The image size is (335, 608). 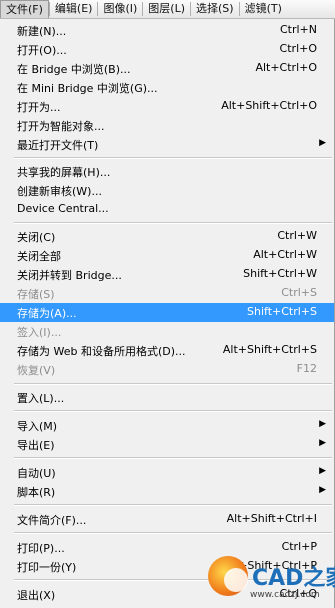 What do you see at coordinates (74, 9) in the screenshot?
I see `menubar-edit: 编辑(E)` at bounding box center [74, 9].